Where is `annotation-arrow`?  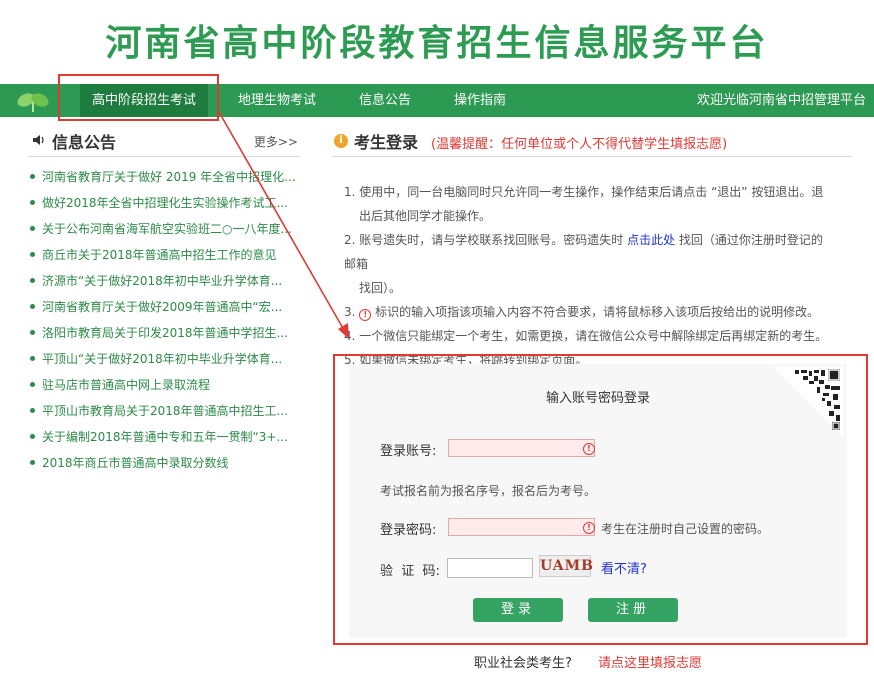
annotation-arrow is located at coordinates (283, 225).